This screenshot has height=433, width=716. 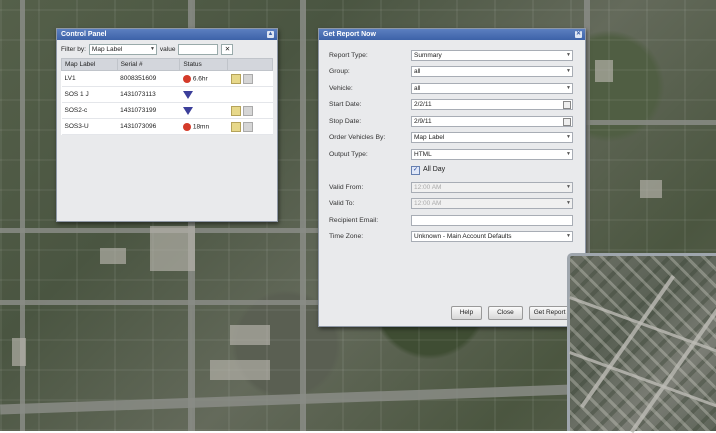 What do you see at coordinates (492, 121) in the screenshot?
I see `stop-date-input: 2/9/11` at bounding box center [492, 121].